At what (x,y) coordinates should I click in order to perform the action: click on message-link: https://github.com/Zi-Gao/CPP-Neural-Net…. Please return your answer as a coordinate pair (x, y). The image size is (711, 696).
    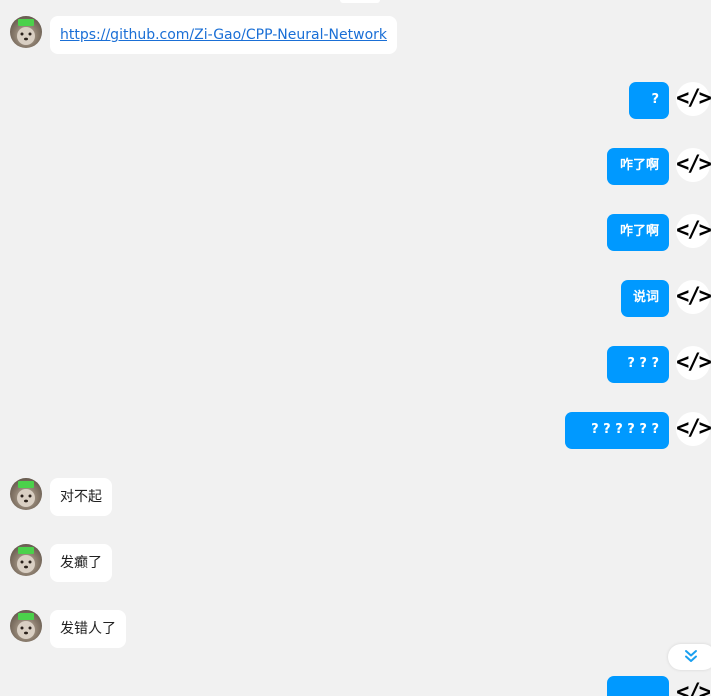
    Looking at the image, I should click on (223, 35).